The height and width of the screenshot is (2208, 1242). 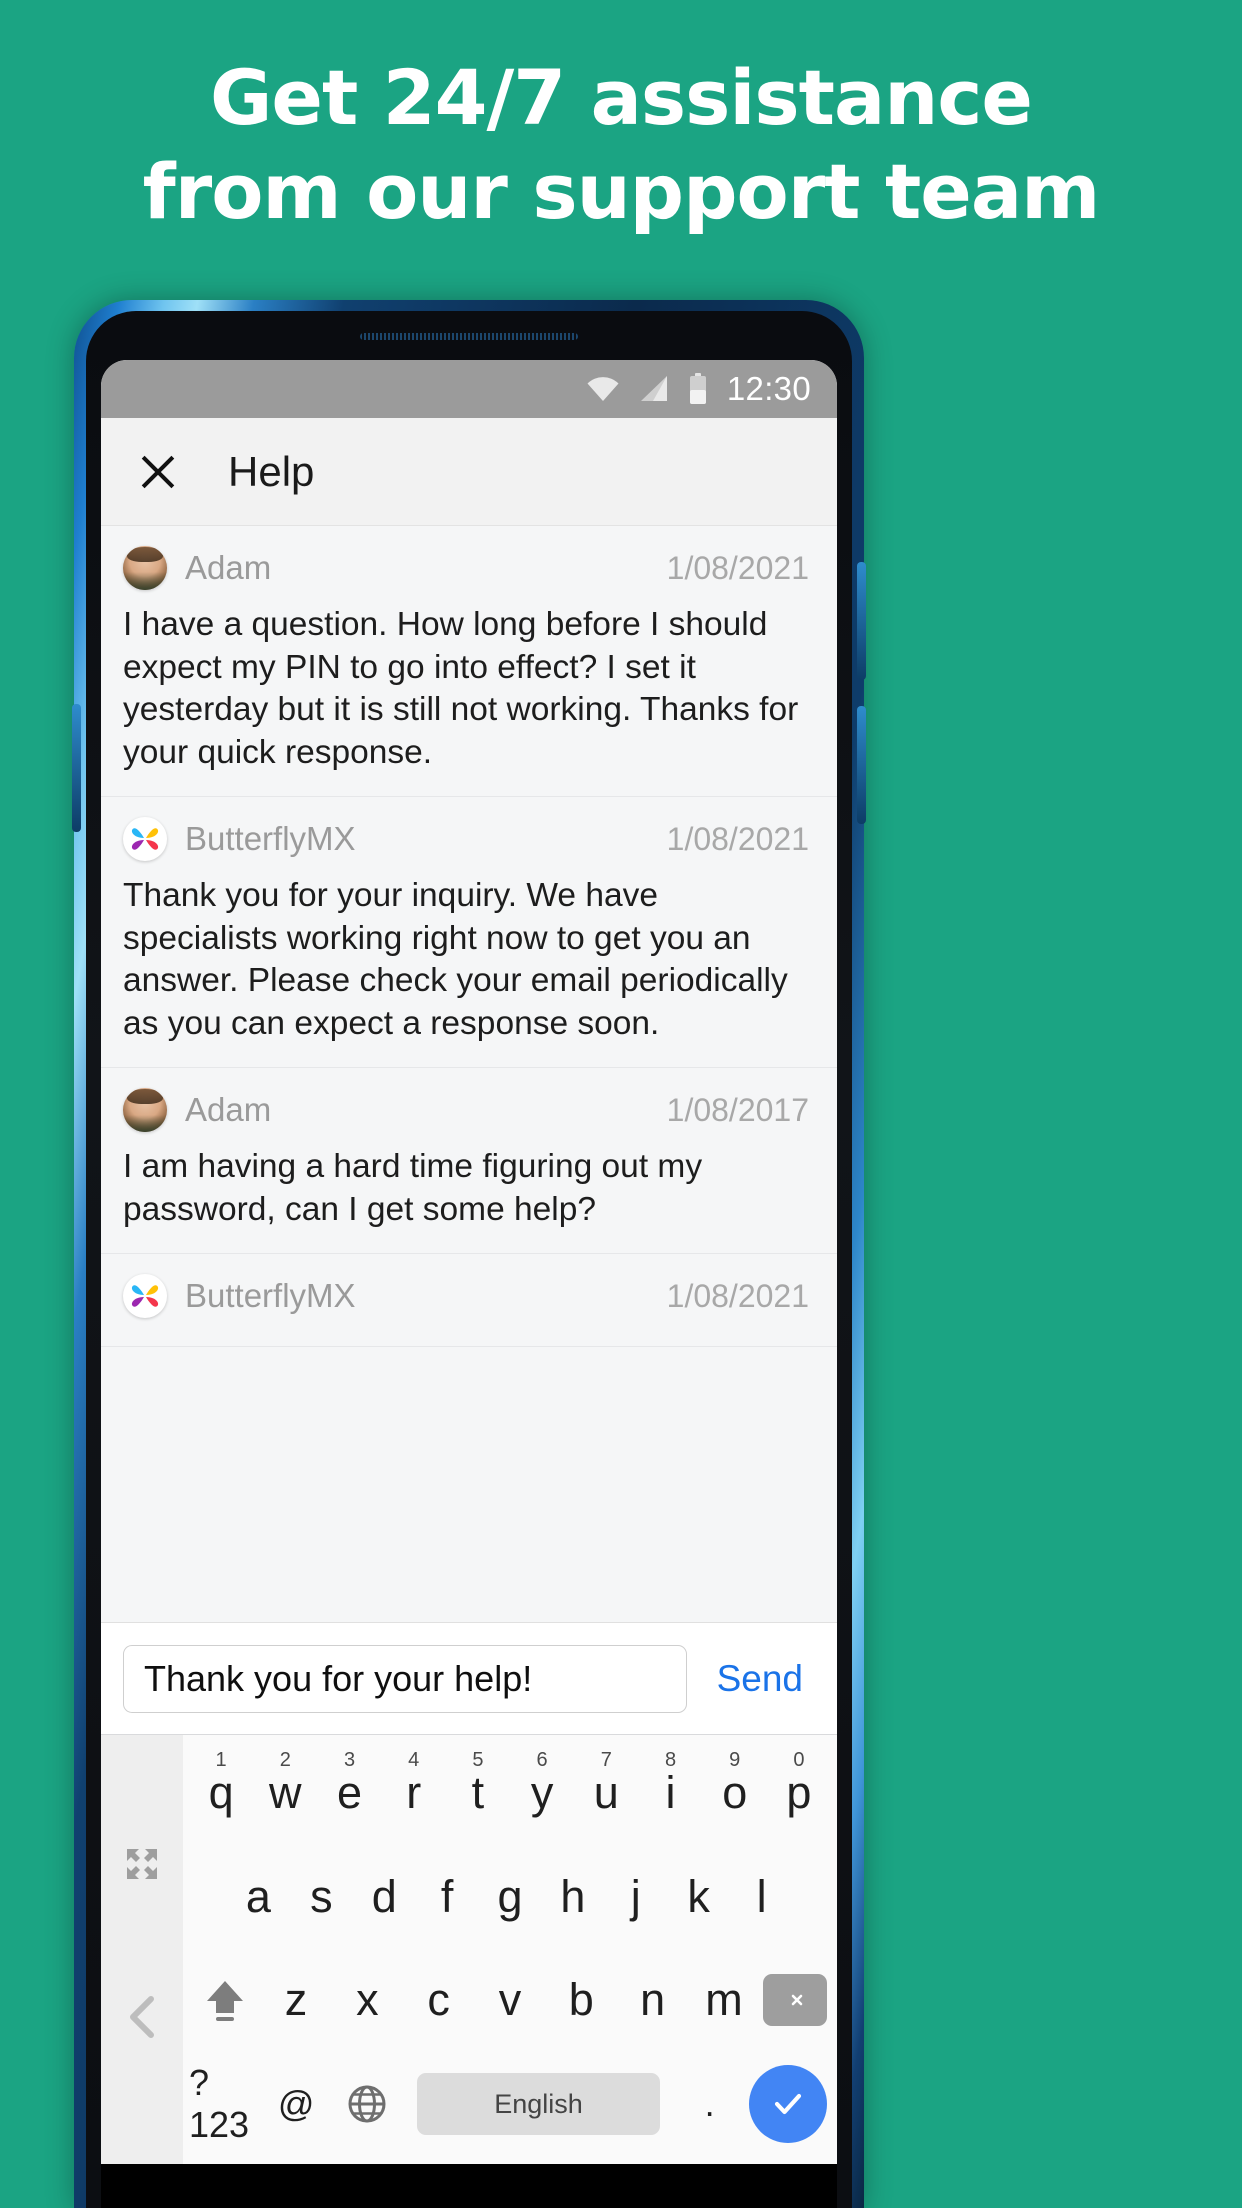 What do you see at coordinates (142, 1864) in the screenshot?
I see `expand-arrows-icon` at bounding box center [142, 1864].